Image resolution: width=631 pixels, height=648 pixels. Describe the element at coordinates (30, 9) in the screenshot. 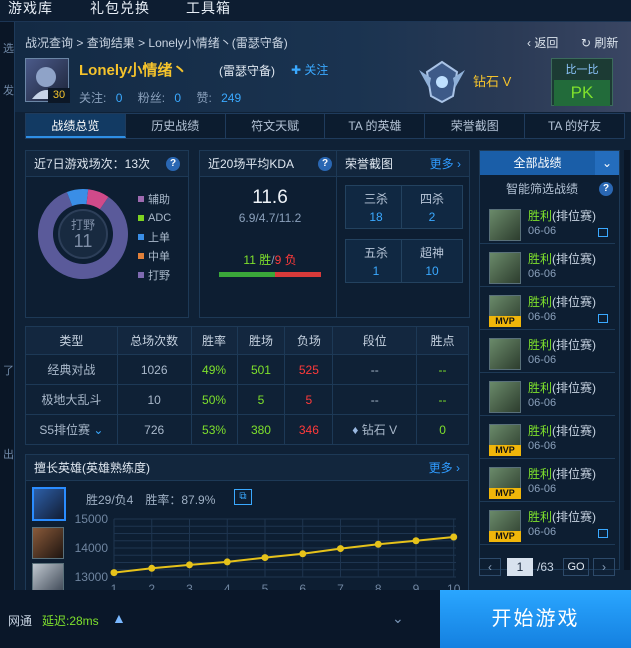

I see `nav-game-library: 游戏库` at that location.